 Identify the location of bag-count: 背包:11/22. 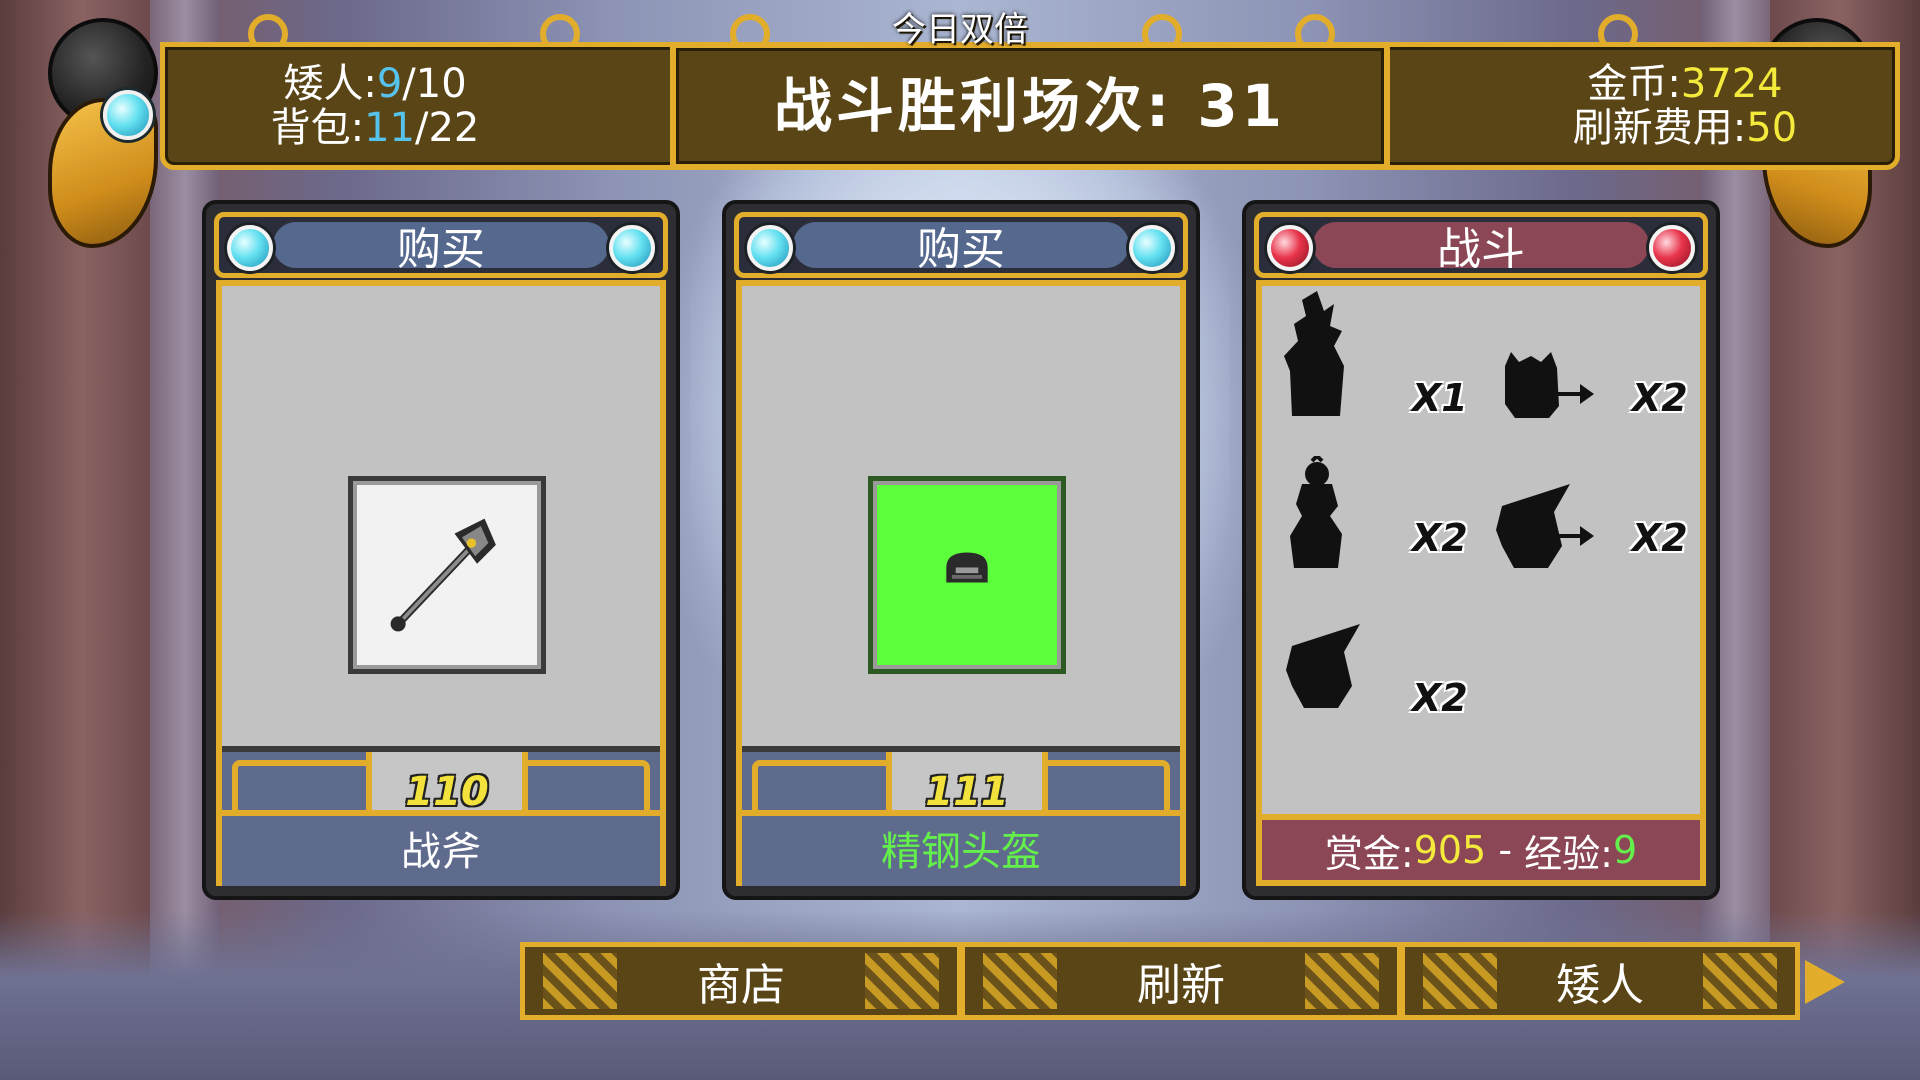
(375, 128).